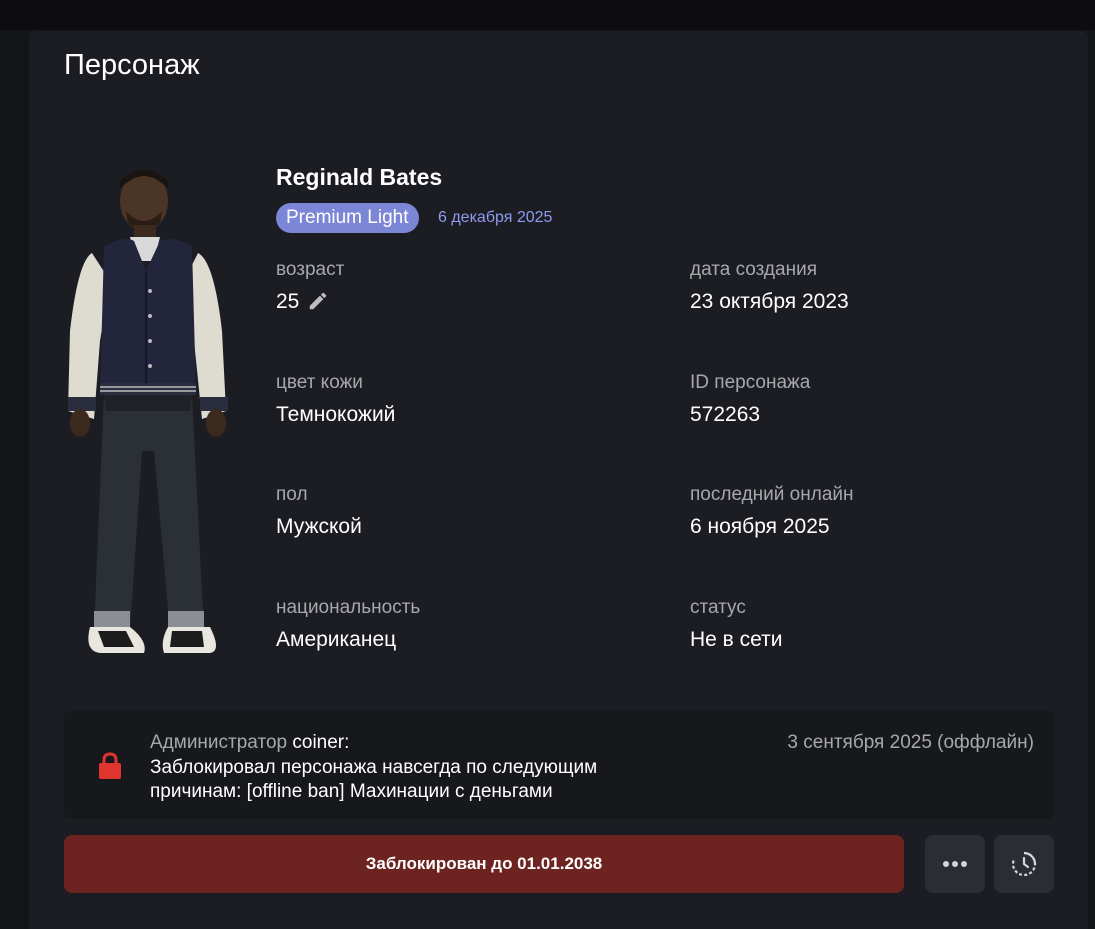  Describe the element at coordinates (110, 765) in the screenshot. I see `lock-icon` at that location.